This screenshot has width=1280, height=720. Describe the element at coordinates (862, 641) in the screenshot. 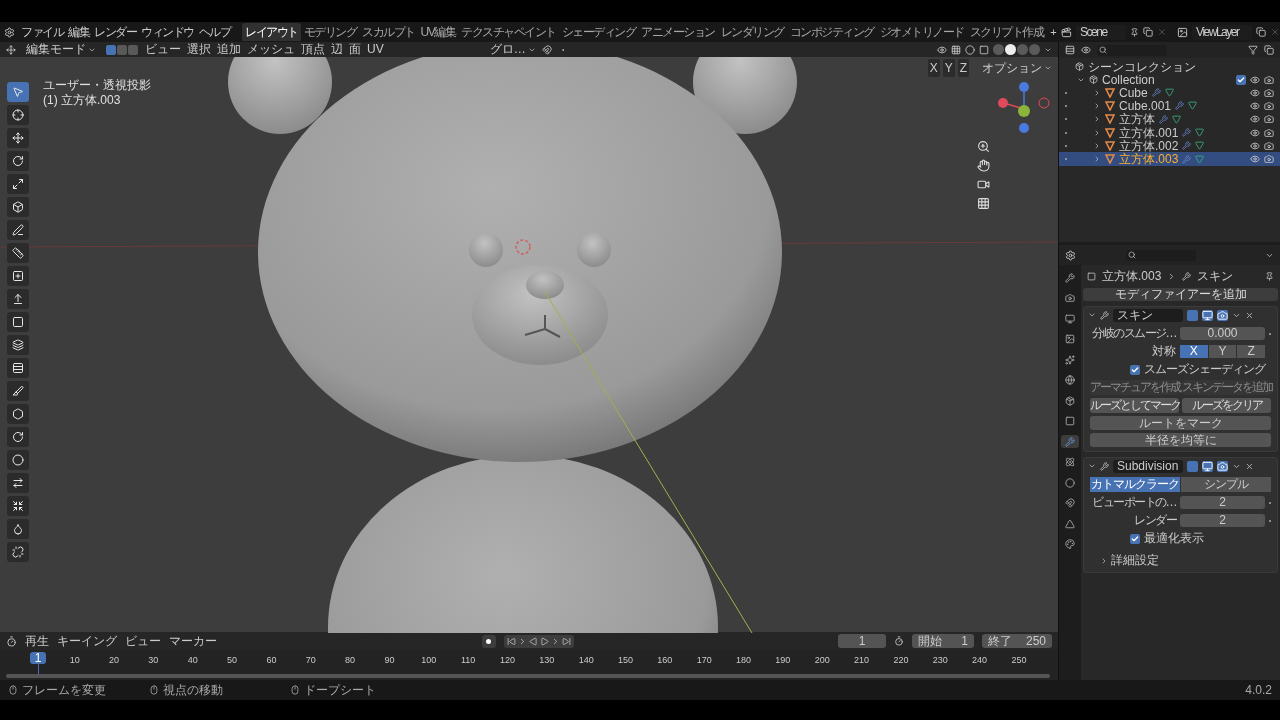

I see `current-frame-field: 1` at that location.